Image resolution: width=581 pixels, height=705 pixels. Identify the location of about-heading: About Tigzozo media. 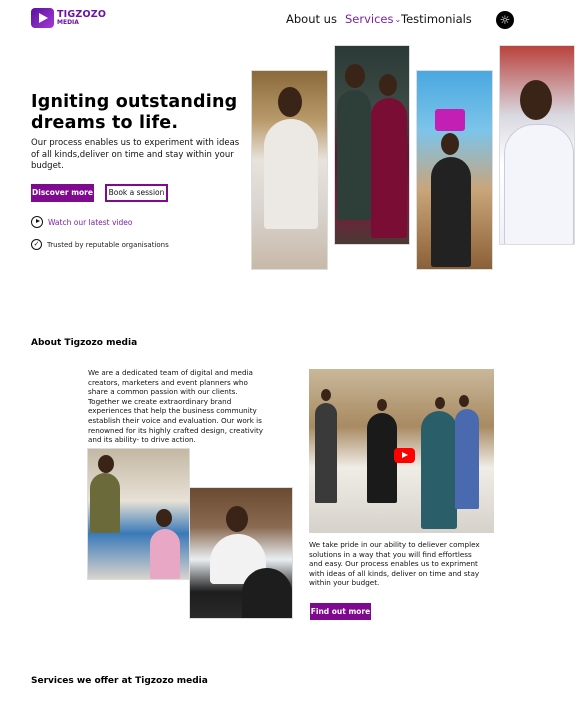
(84, 343).